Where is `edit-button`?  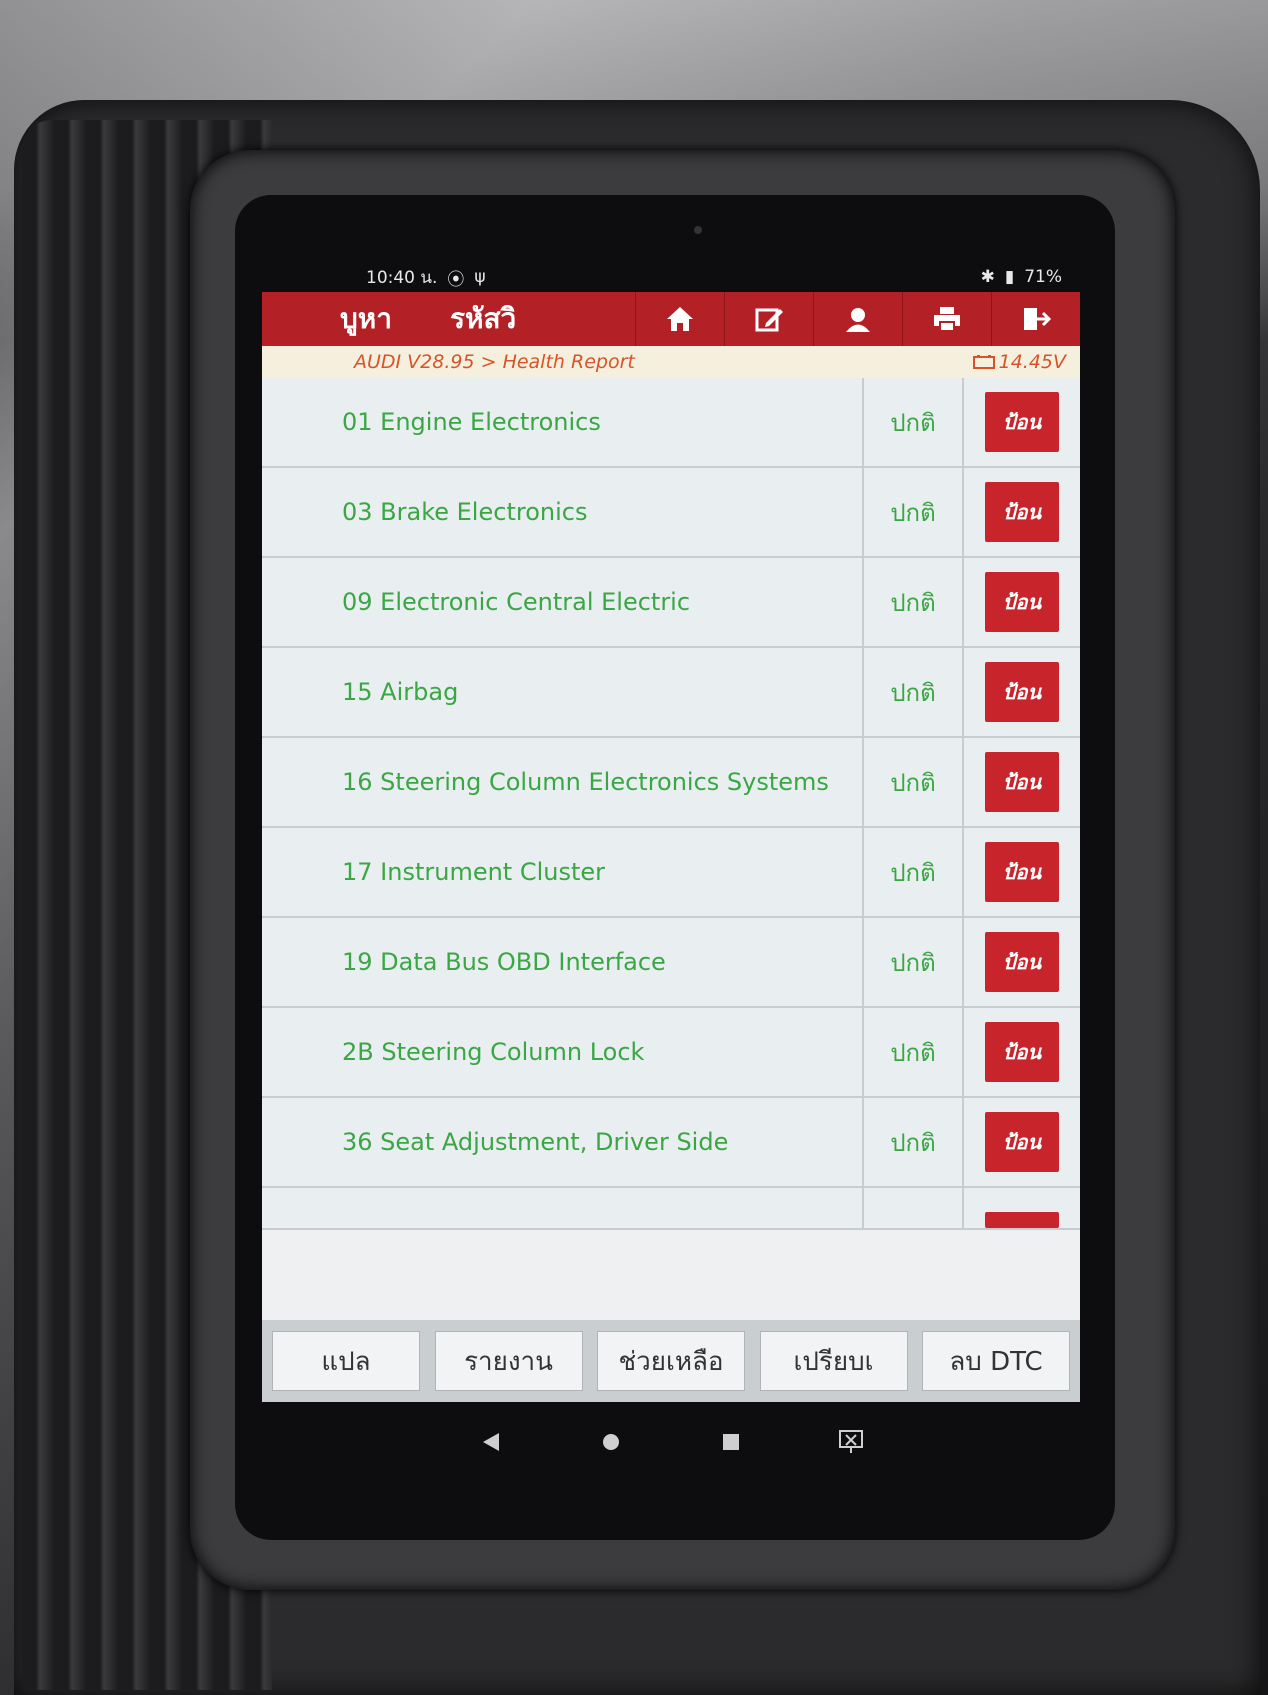 edit-button is located at coordinates (768, 319).